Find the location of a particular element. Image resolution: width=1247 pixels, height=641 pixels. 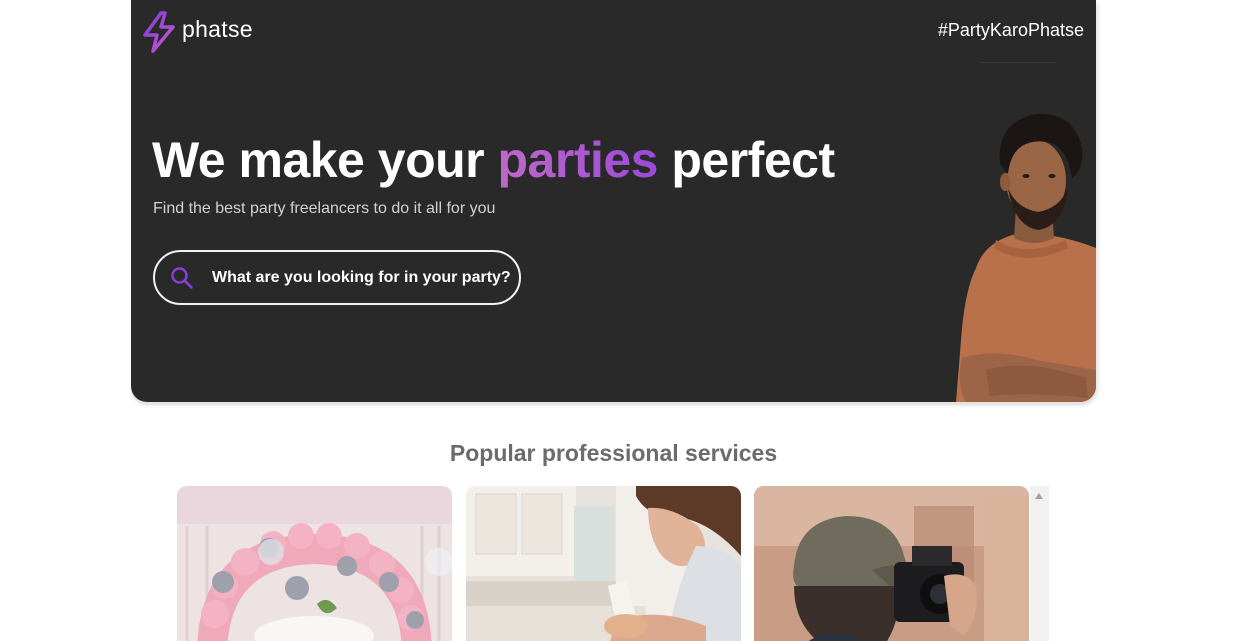

hero-person-image is located at coordinates (1026, 257).